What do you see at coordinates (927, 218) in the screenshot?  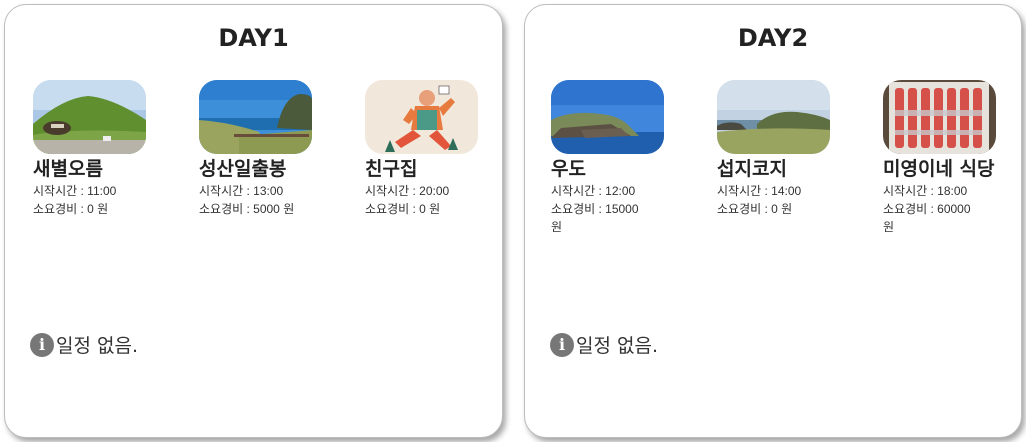 I see `place-cost: 소요경비 : 60000 원` at bounding box center [927, 218].